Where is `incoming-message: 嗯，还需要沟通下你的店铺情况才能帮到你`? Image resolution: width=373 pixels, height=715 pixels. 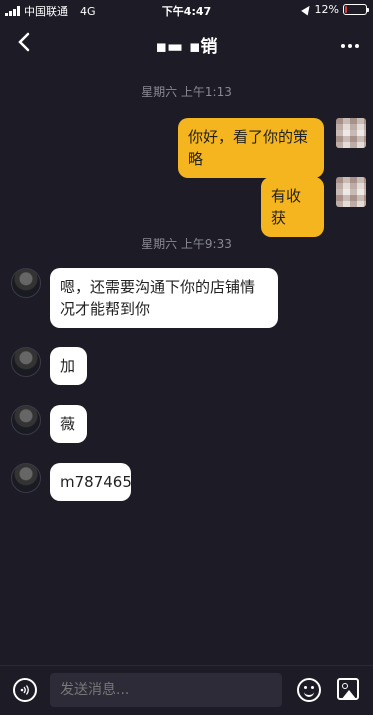
incoming-message: 嗯，还需要沟通下你的店铺情况才能帮到你 is located at coordinates (164, 298).